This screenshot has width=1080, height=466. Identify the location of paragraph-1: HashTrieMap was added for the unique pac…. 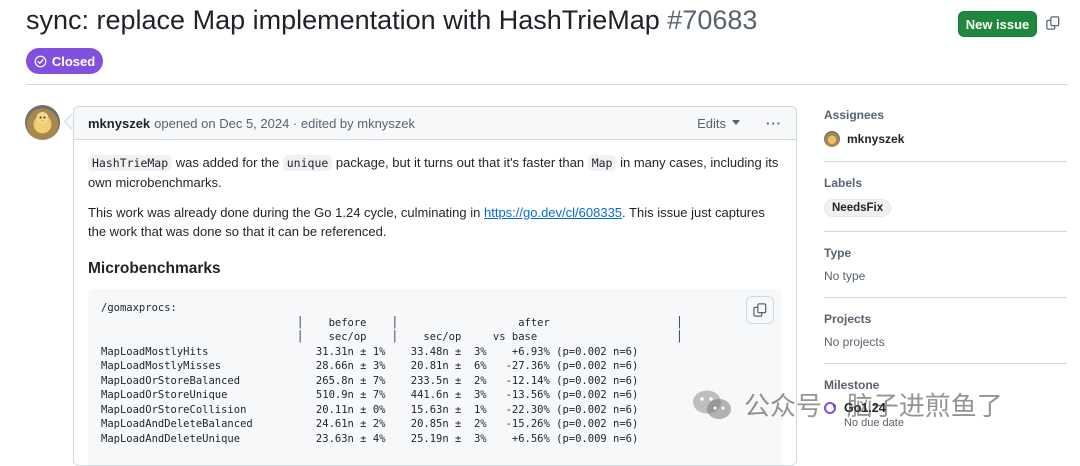
(435, 172).